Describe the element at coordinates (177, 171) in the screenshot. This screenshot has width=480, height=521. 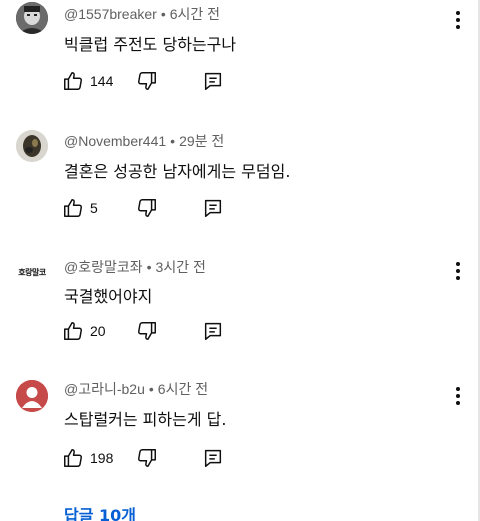
I see `comment-text: 결혼은 성공한 남자에게는 무덤임.` at that location.